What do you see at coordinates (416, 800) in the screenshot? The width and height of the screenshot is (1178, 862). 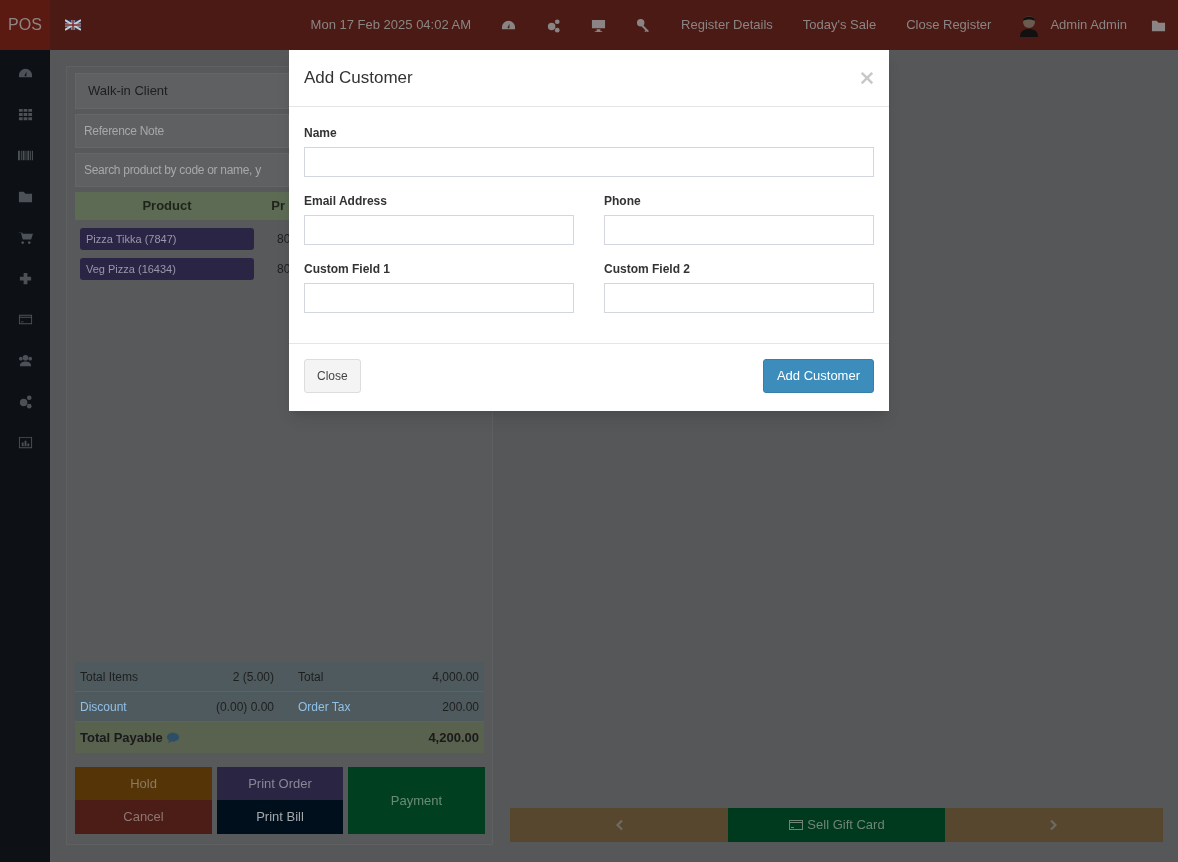 I see `payment-button: Payment` at bounding box center [416, 800].